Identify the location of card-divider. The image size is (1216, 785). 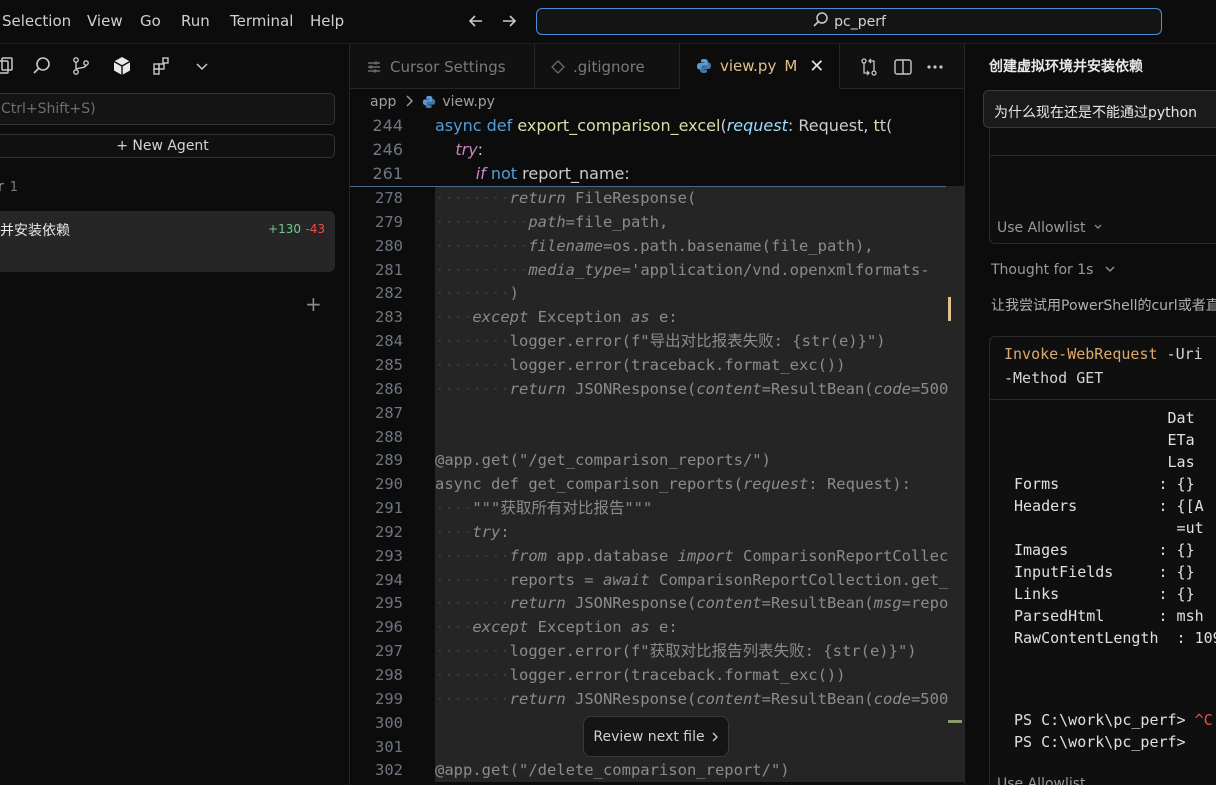
(1103, 155).